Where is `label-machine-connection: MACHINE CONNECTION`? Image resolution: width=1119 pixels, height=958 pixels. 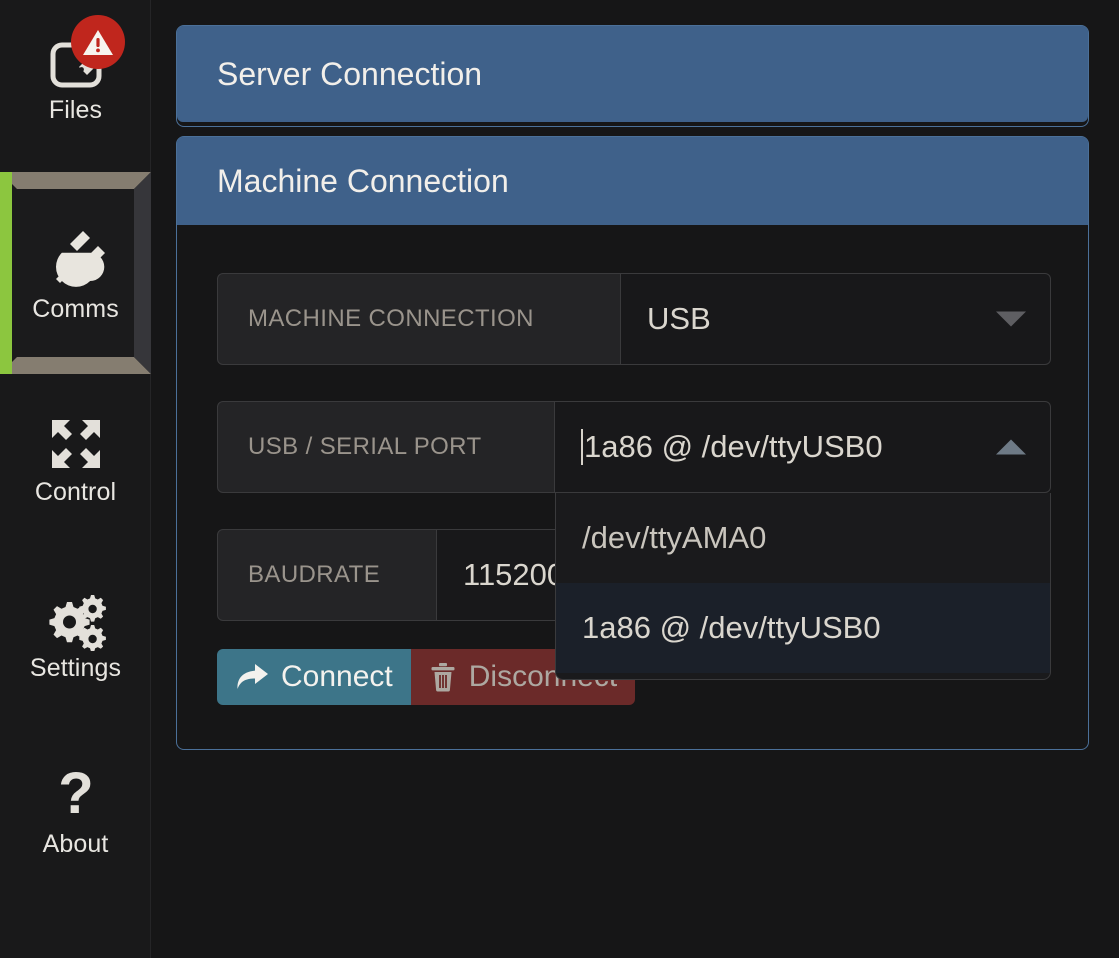
label-machine-connection: MACHINE CONNECTION is located at coordinates (419, 319).